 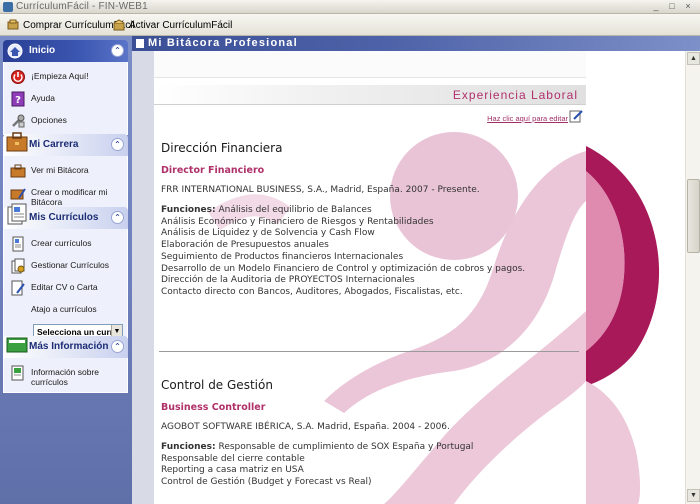 What do you see at coordinates (693, 58) in the screenshot?
I see `scroll-up-icon: ▲` at bounding box center [693, 58].